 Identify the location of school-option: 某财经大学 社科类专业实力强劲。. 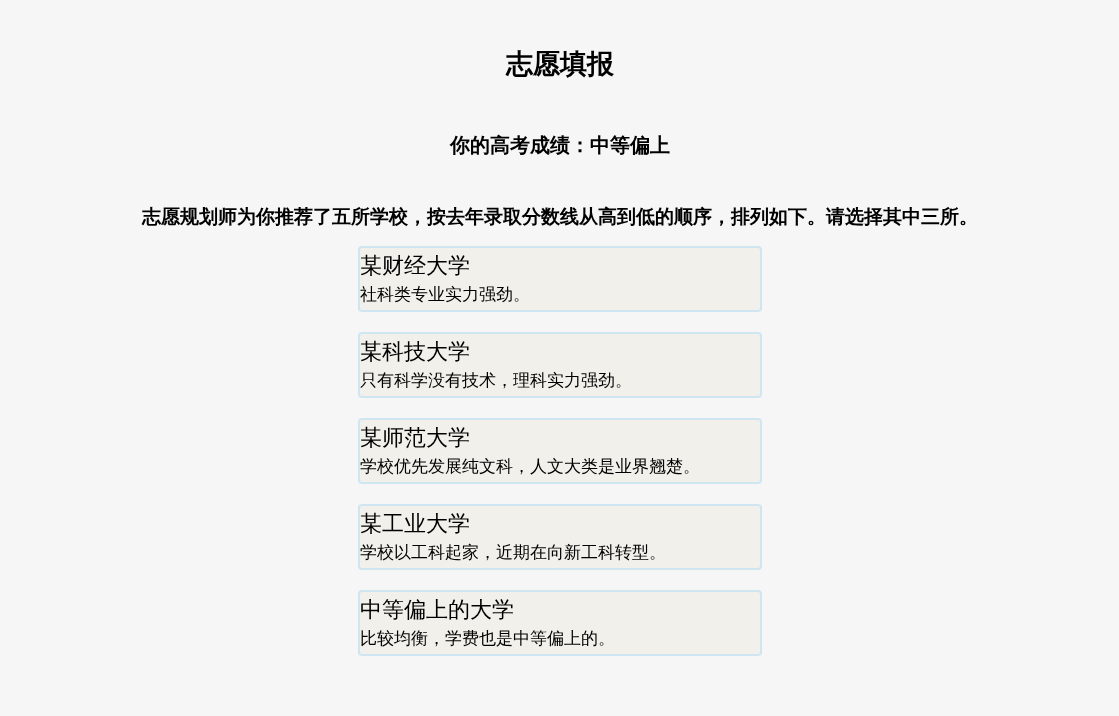
(559, 279).